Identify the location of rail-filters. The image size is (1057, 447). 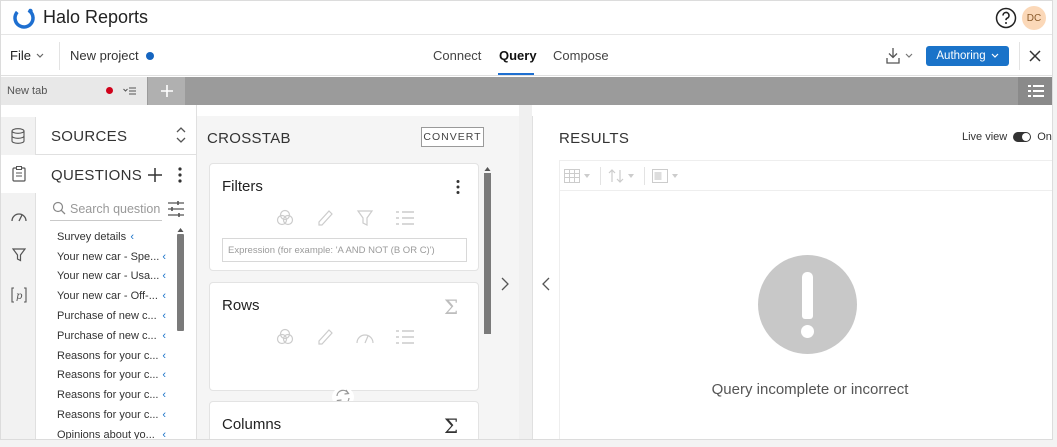
(18, 255).